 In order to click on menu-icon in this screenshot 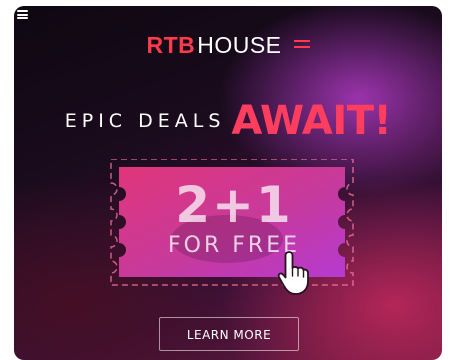, I will do `click(22, 14)`.